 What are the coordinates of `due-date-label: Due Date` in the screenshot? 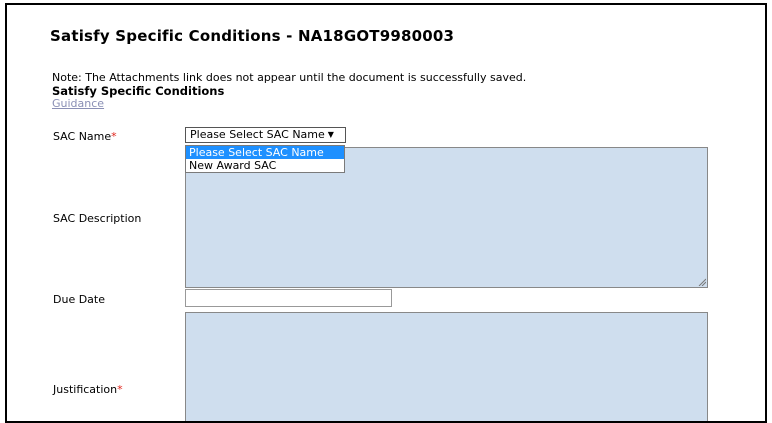 It's located at (79, 299).